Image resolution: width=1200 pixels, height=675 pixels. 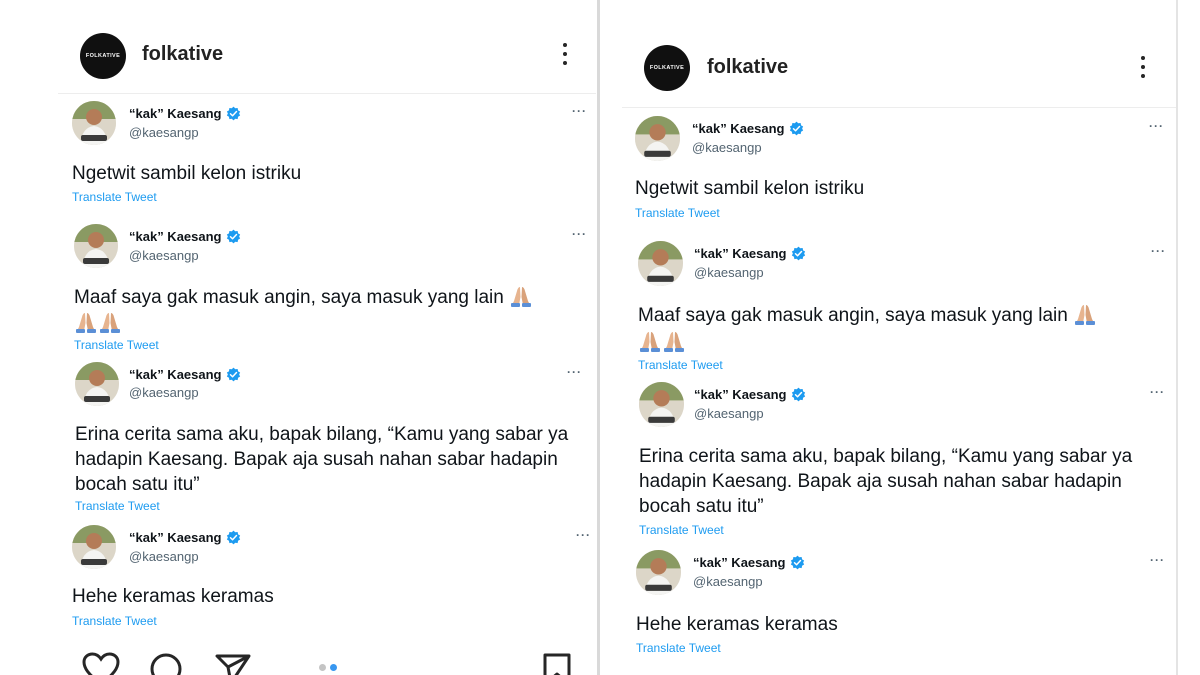 I want to click on comment-icon, so click(x=166, y=663).